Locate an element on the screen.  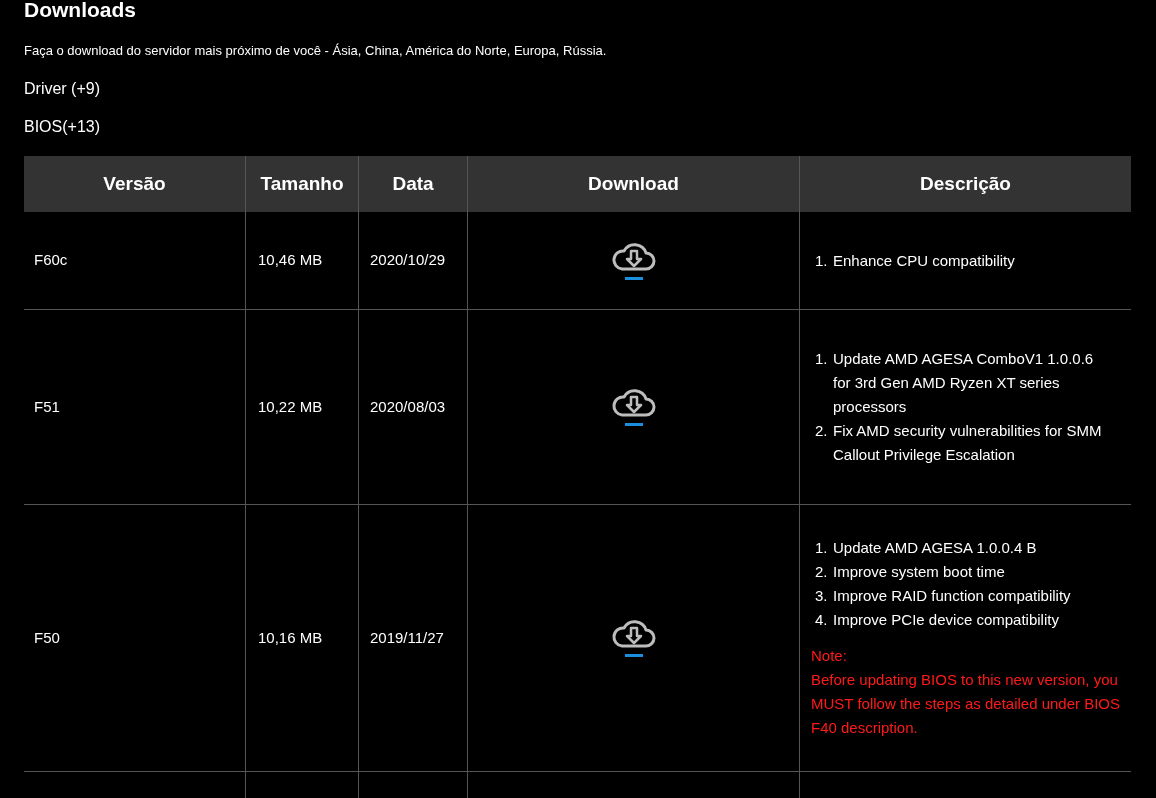
size-cell-text: 10,46 MB is located at coordinates (290, 260).